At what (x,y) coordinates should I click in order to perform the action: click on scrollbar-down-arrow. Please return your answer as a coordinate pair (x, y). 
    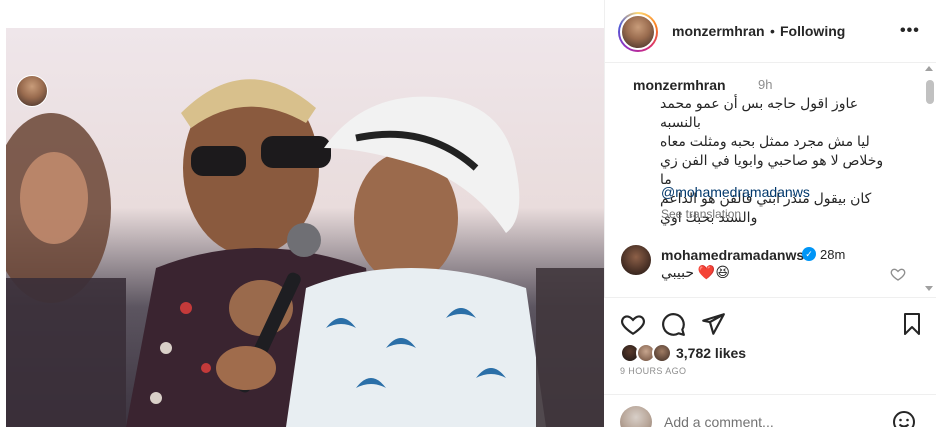
    Looking at the image, I should click on (929, 288).